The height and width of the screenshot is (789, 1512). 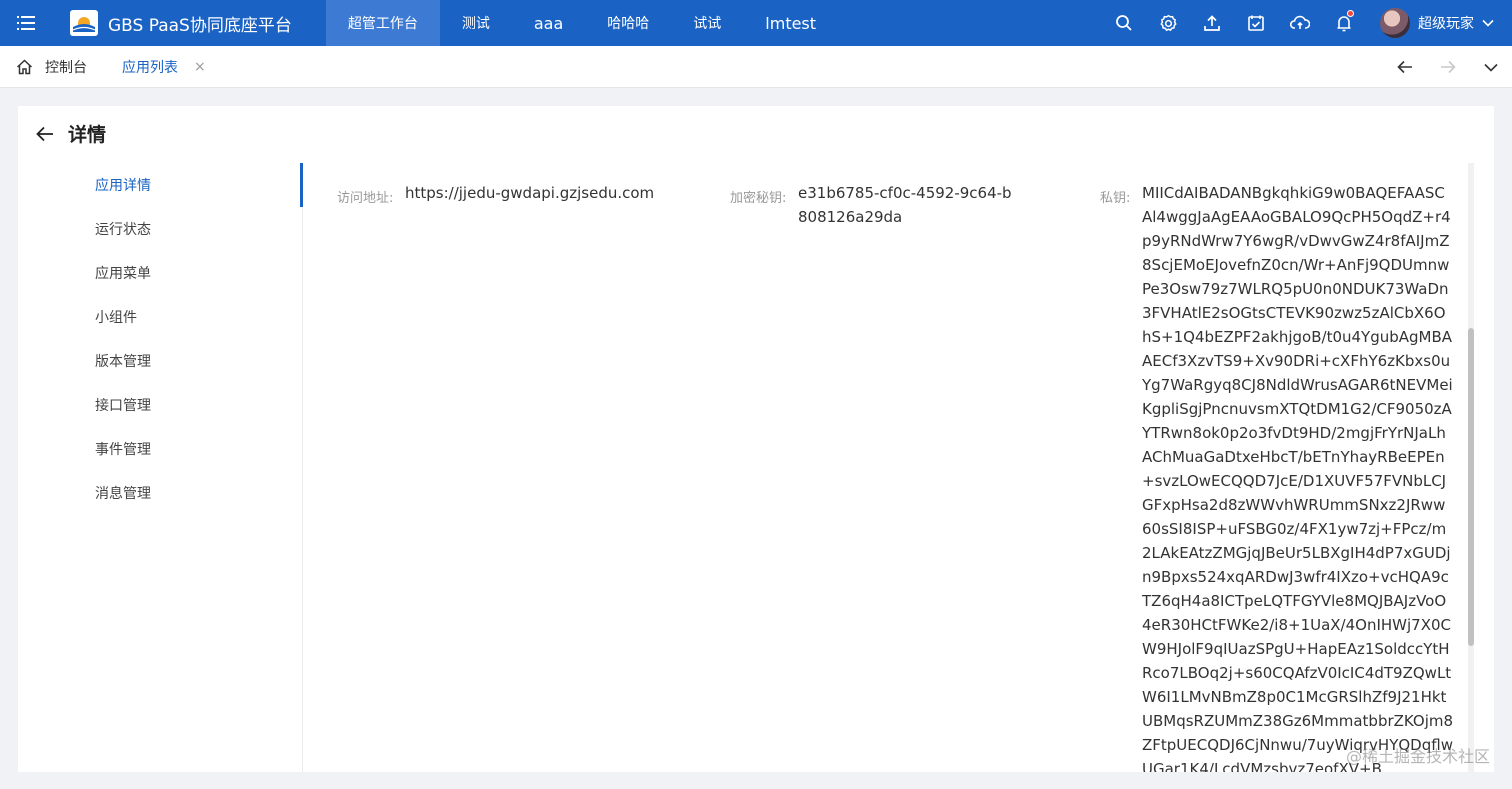 What do you see at coordinates (756, 67) in the screenshot?
I see `tab-bar: 控制台 应用列表 ×` at bounding box center [756, 67].